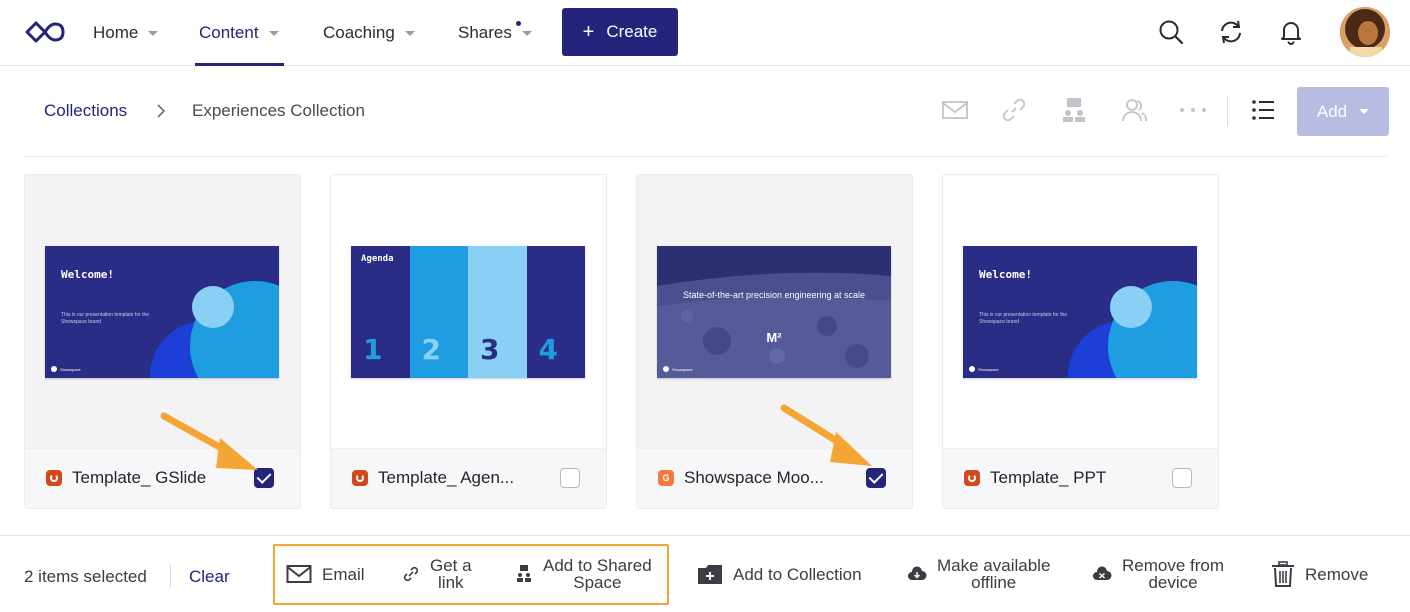  I want to click on agenda-column: 4, so click(555, 312).